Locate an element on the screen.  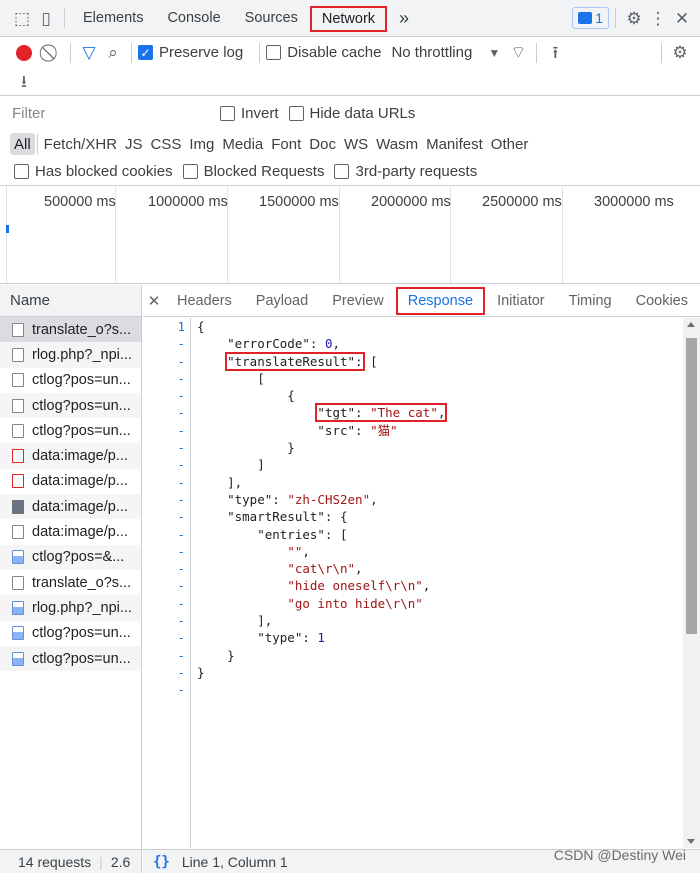
device-toolbar-icon: ▯ is located at coordinates (46, 18).